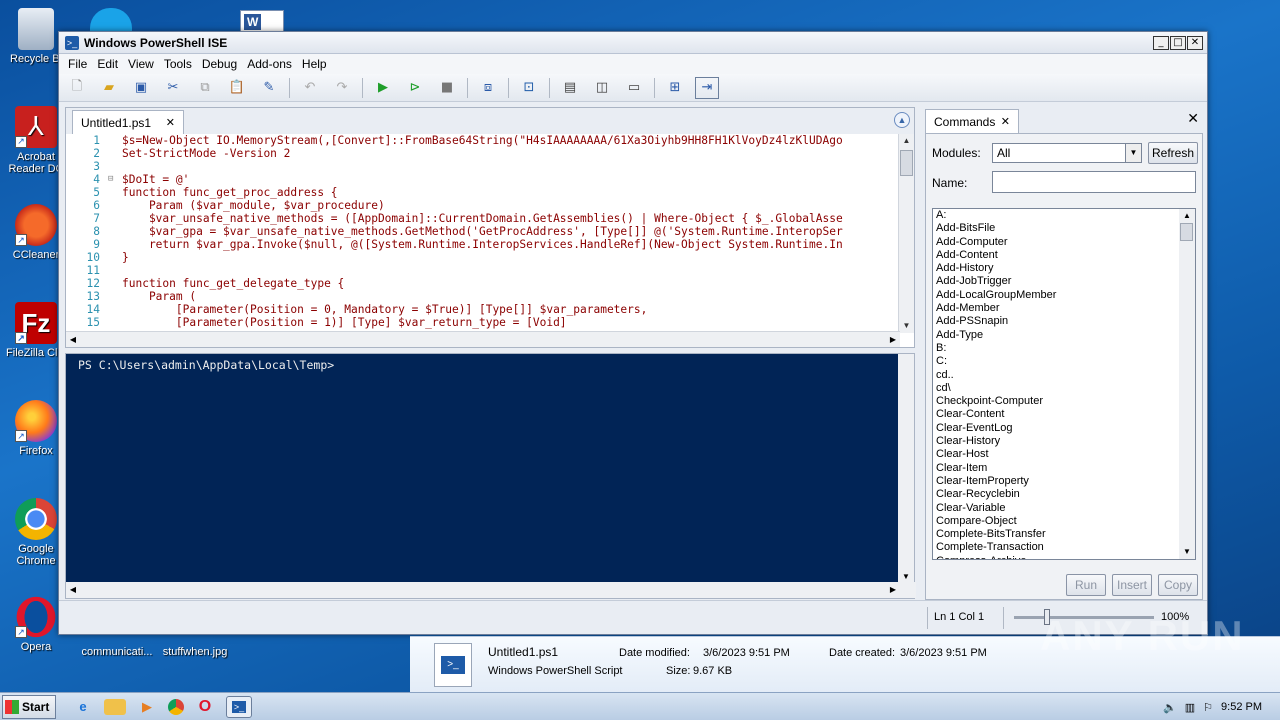 Image resolution: width=1280 pixels, height=720 pixels. What do you see at coordinates (1086, 585) in the screenshot?
I see `run-button: Run` at bounding box center [1086, 585].